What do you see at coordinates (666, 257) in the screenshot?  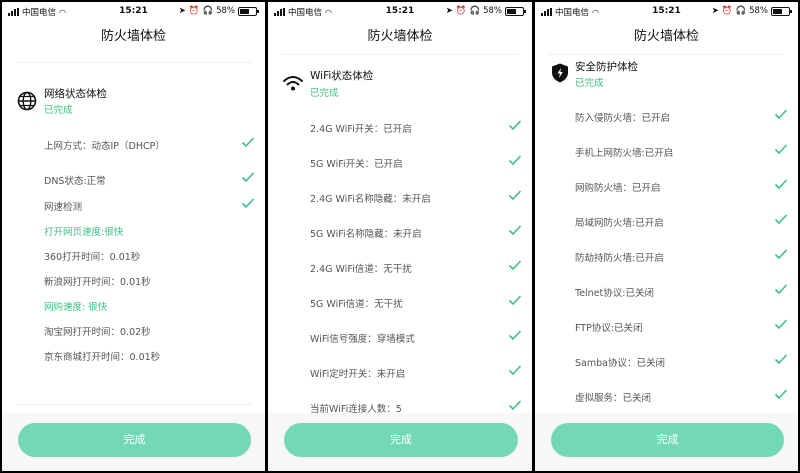 I see `list-item: 防劫持防火墙:已开启` at bounding box center [666, 257].